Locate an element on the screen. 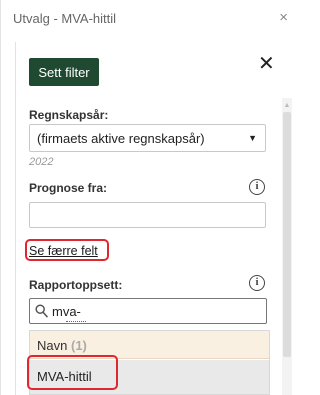 Image resolution: width=320 pixels, height=395 pixels. accounting-year-label: Regnskapsår: is located at coordinates (69, 115).